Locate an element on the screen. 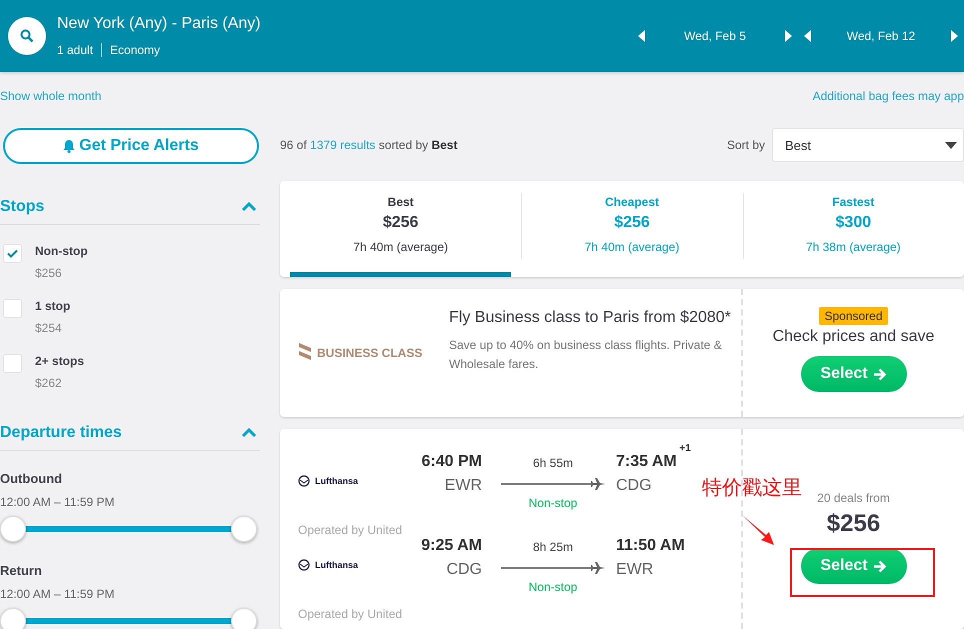 This screenshot has width=964, height=629. sponsored-badge: Sponsored is located at coordinates (853, 316).